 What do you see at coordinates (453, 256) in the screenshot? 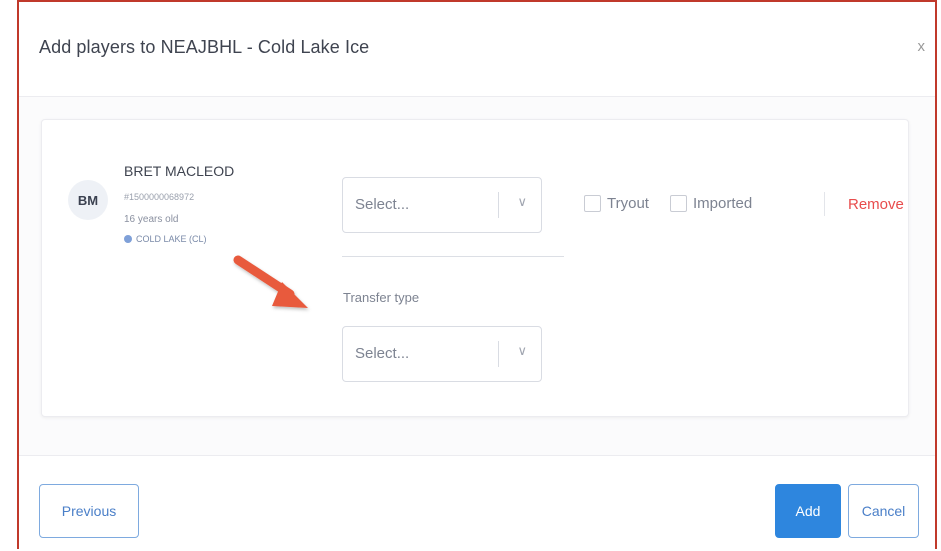
I see `field-divider` at bounding box center [453, 256].